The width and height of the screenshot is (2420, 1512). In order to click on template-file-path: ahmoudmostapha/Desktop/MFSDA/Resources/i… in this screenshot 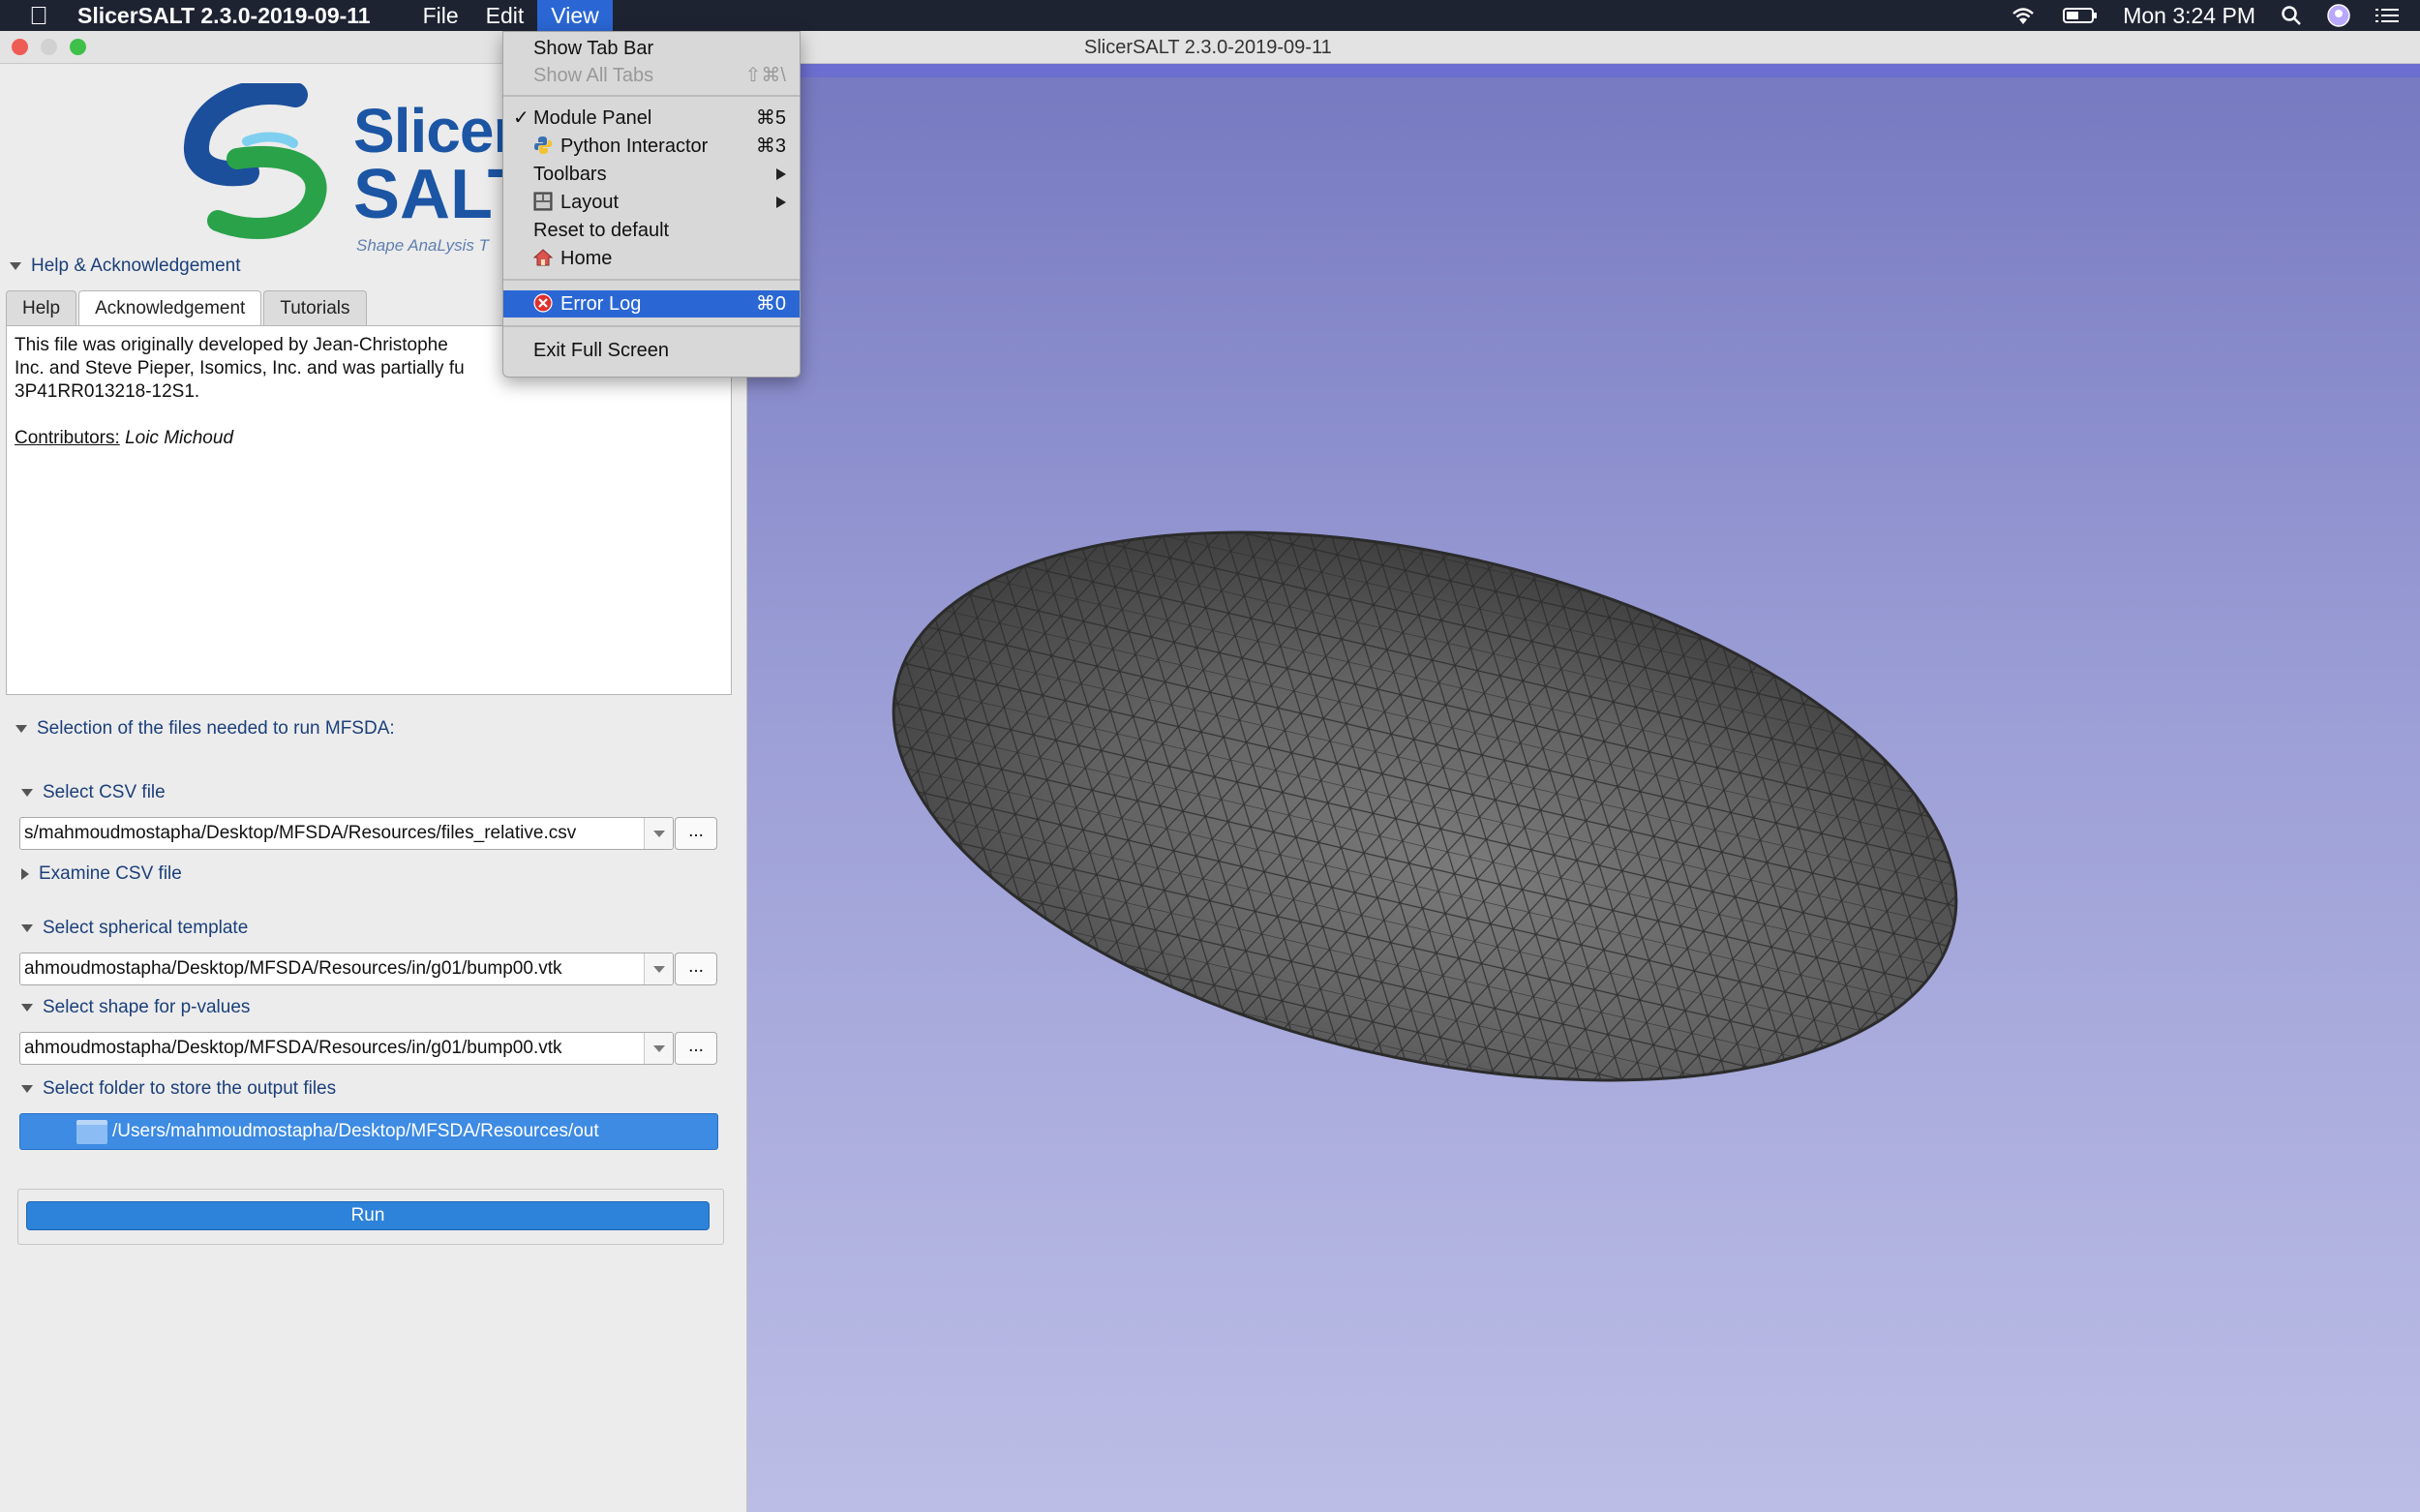, I will do `click(293, 968)`.